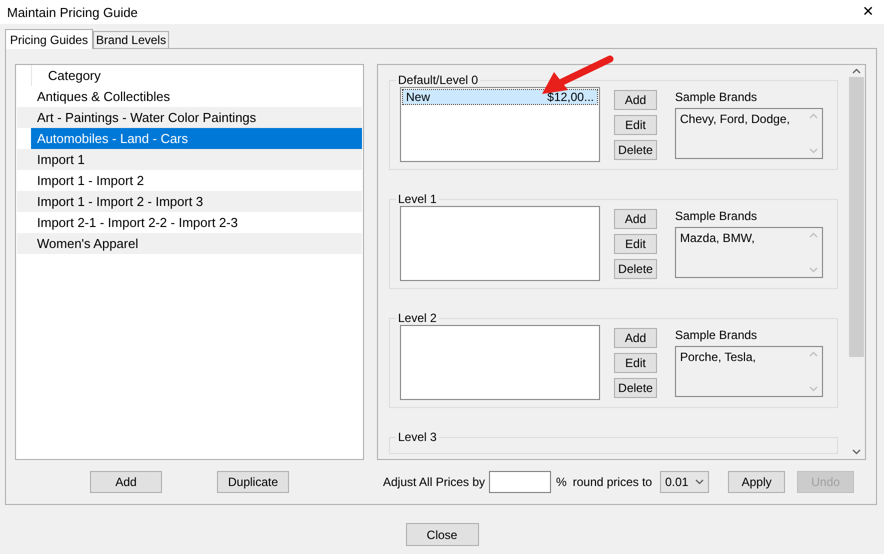 Image resolution: width=884 pixels, height=554 pixels. I want to click on window-title: Maintain Pricing Guide, so click(72, 12).